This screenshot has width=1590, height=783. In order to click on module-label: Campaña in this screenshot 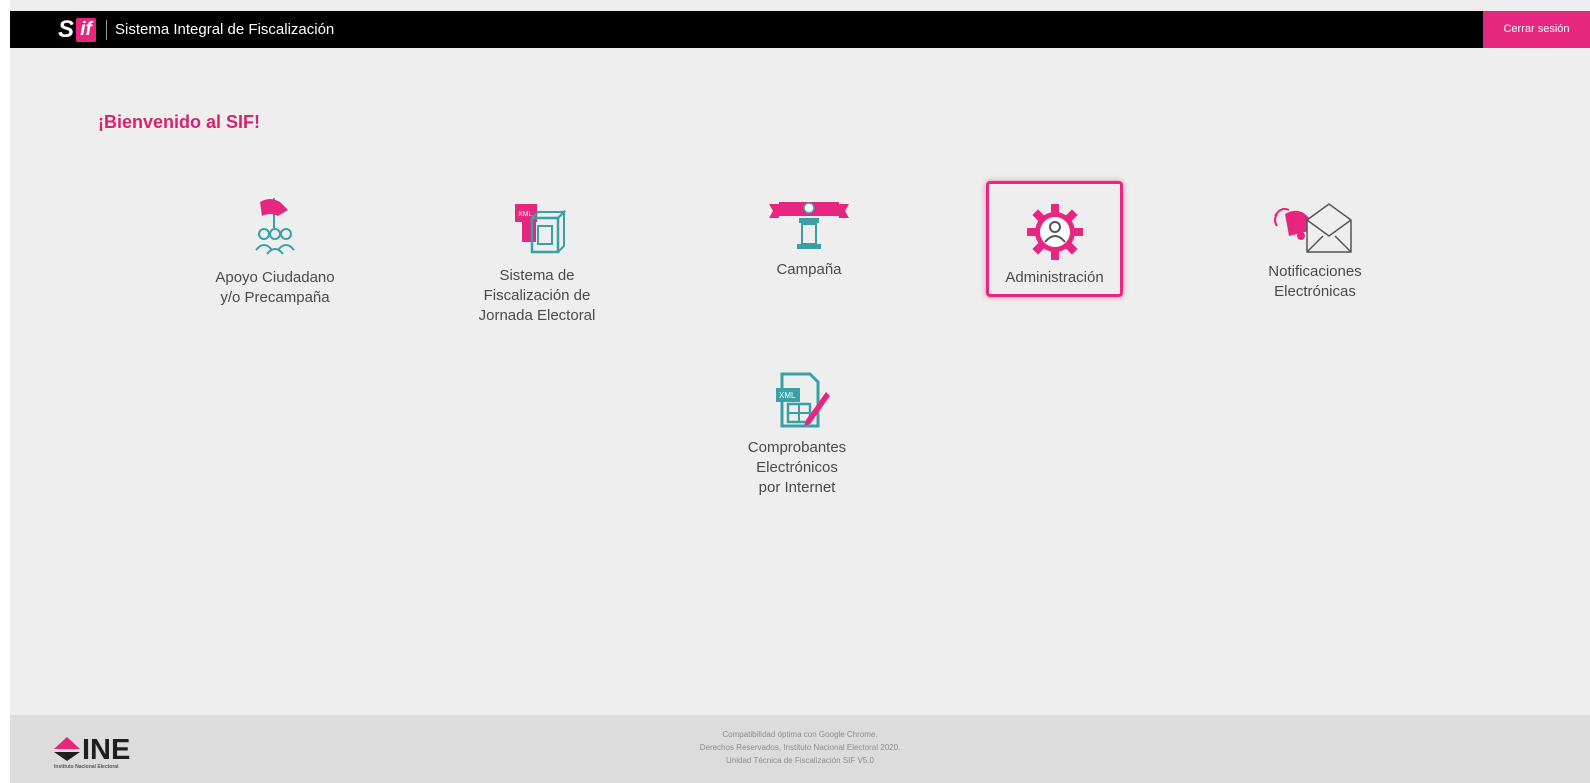, I will do `click(809, 269)`.